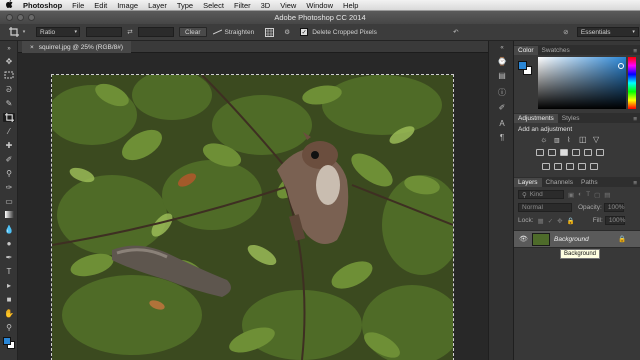 The width and height of the screenshot is (640, 360). What do you see at coordinates (502, 92) in the screenshot?
I see `info-panel-icon: ⓘ` at bounding box center [502, 92].